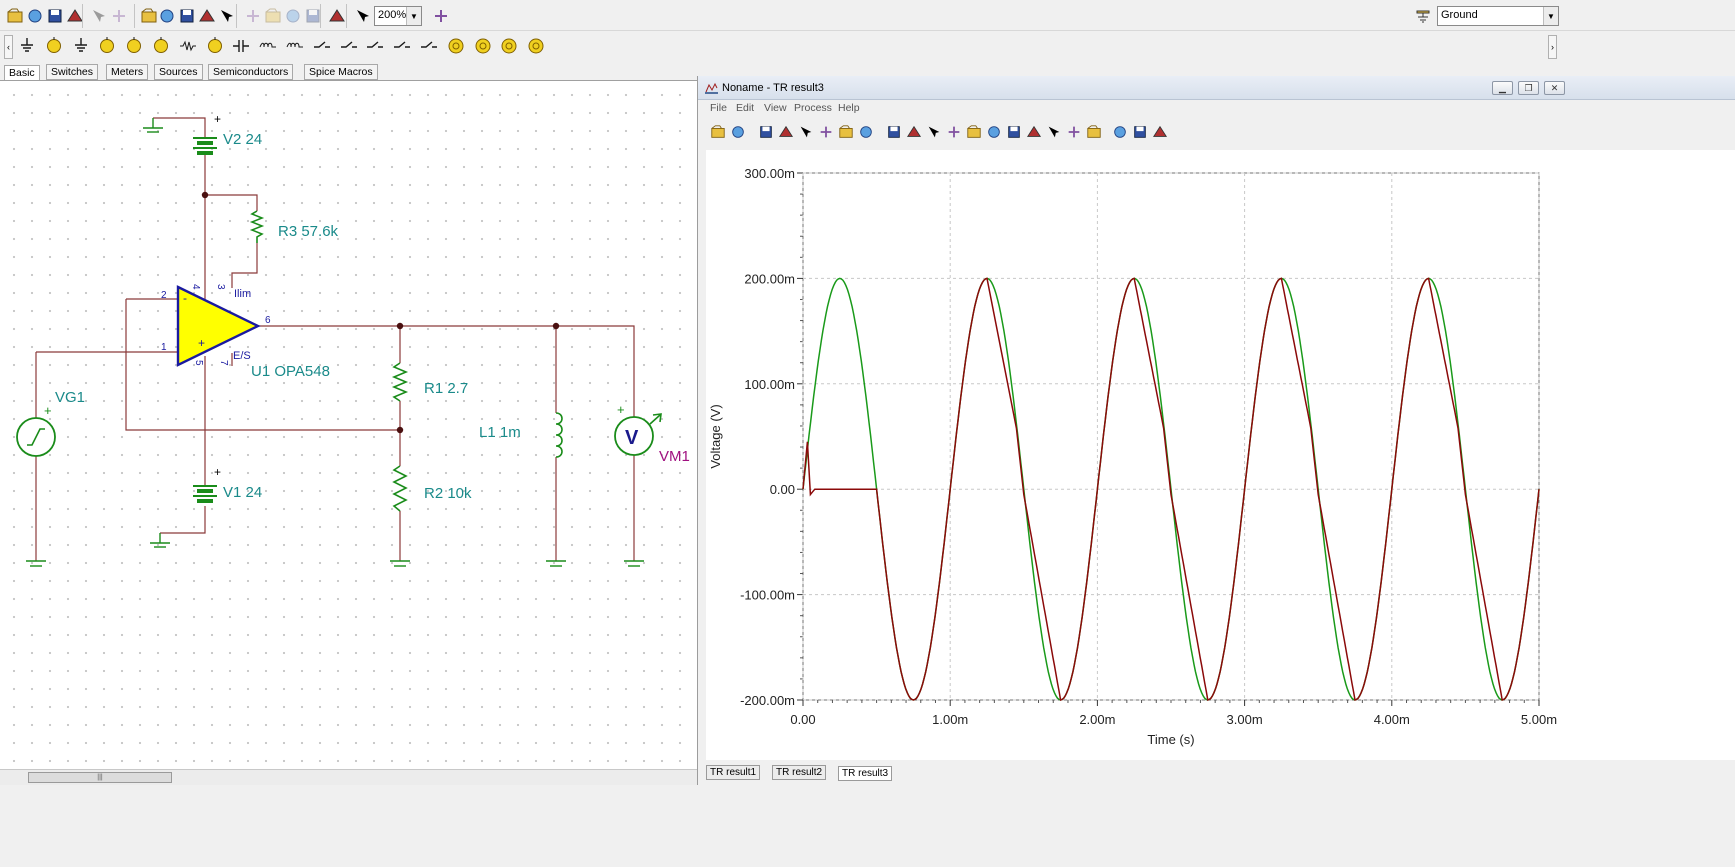  I want to click on circle-icon, so click(993, 132).